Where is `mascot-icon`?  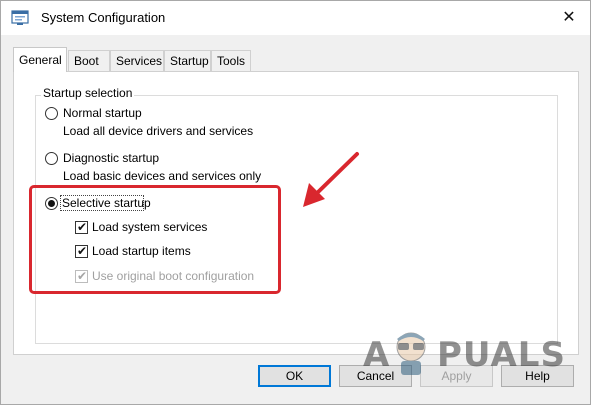 mascot-icon is located at coordinates (411, 353).